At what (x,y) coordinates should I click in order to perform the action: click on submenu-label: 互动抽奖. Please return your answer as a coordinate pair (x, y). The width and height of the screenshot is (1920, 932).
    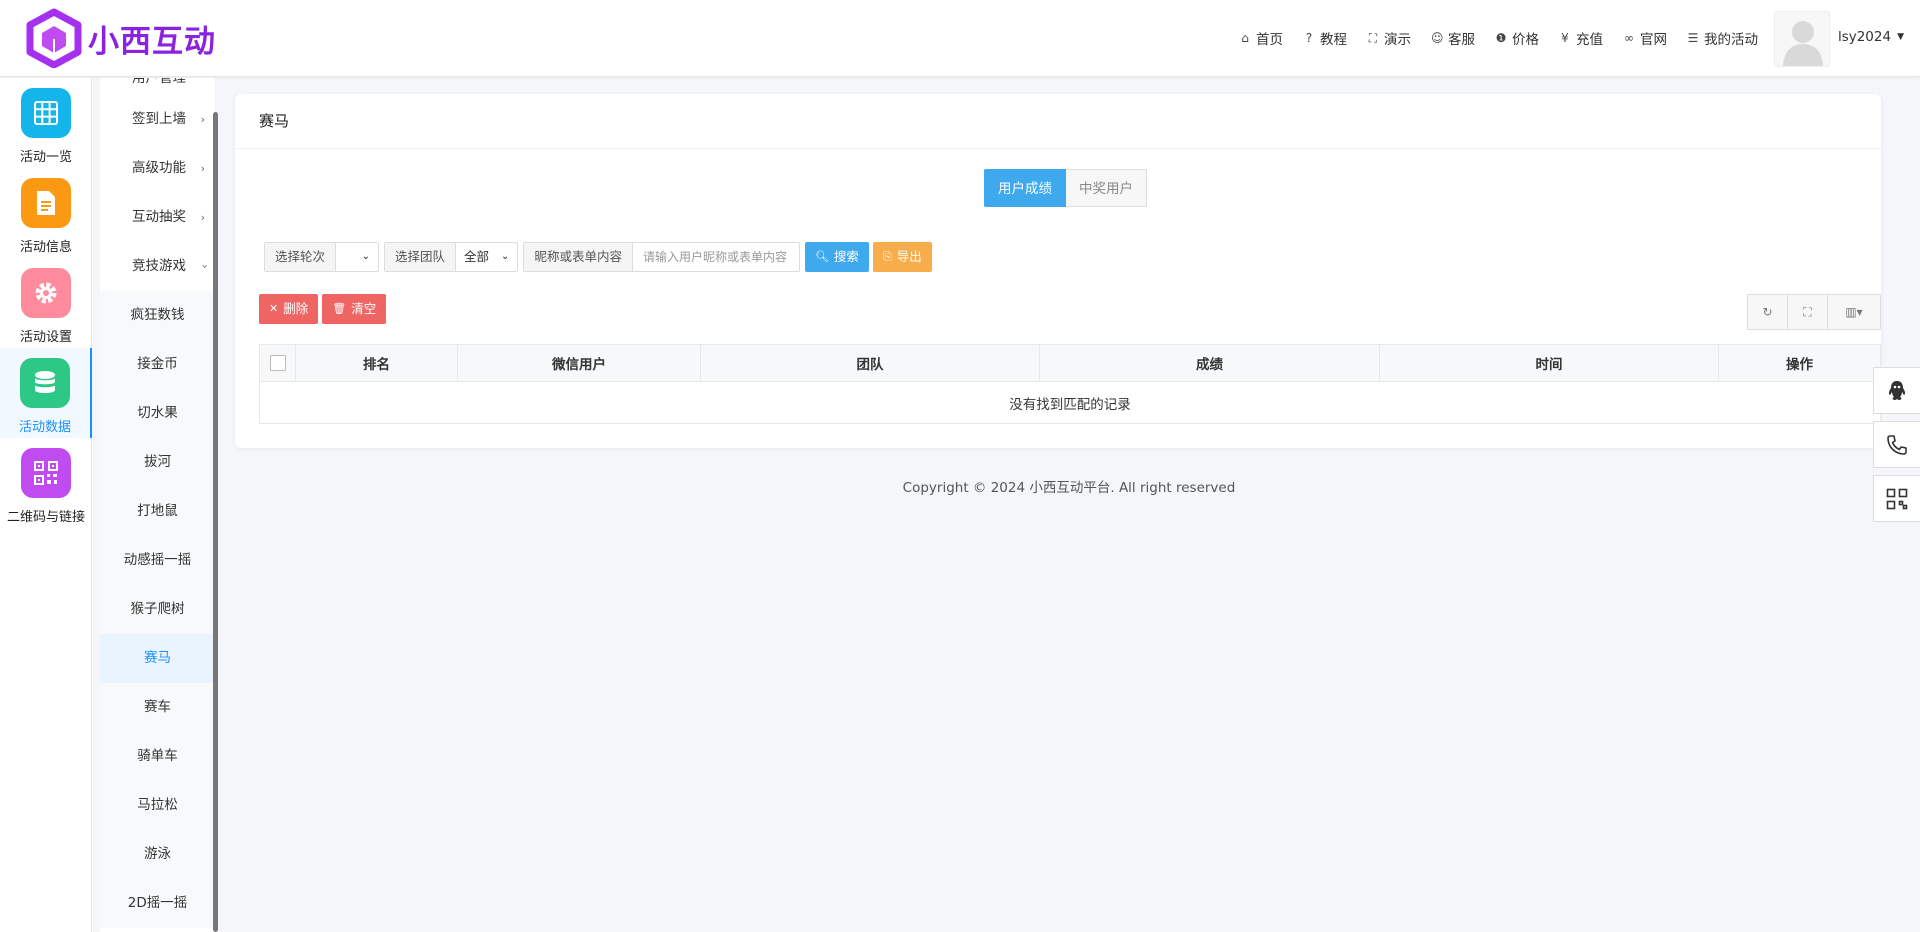
    Looking at the image, I should click on (159, 217).